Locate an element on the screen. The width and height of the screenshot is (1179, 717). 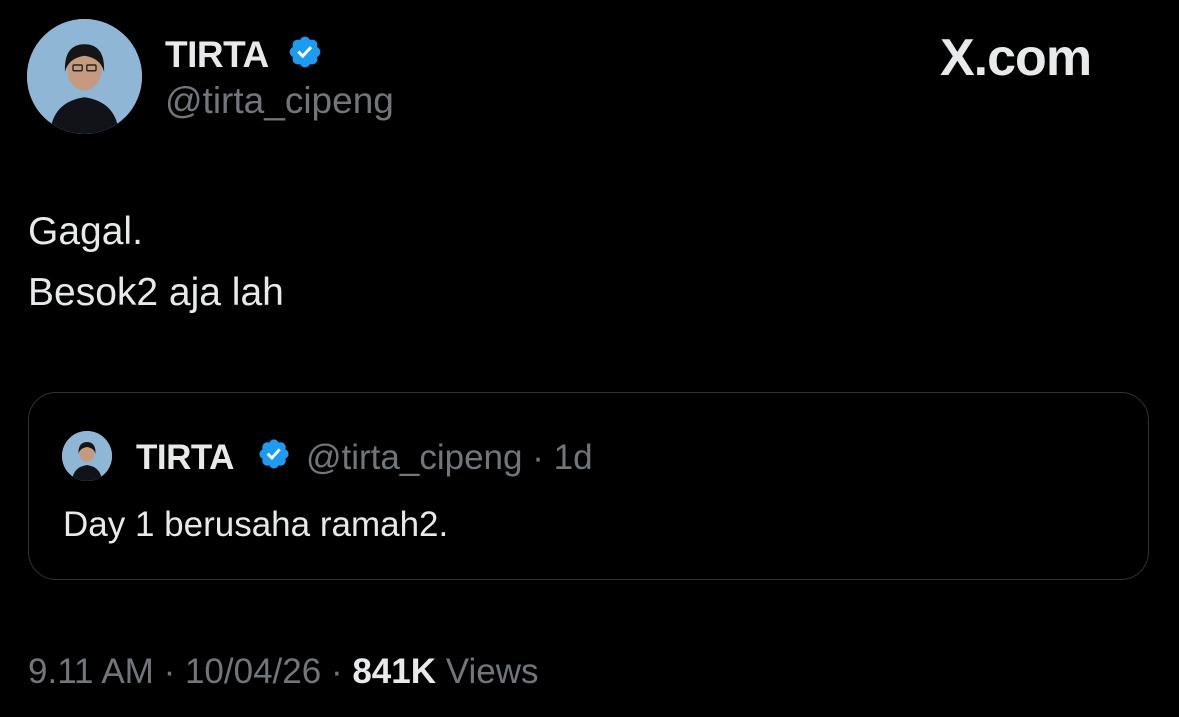
quoted-avatar-photo is located at coordinates (87, 456).